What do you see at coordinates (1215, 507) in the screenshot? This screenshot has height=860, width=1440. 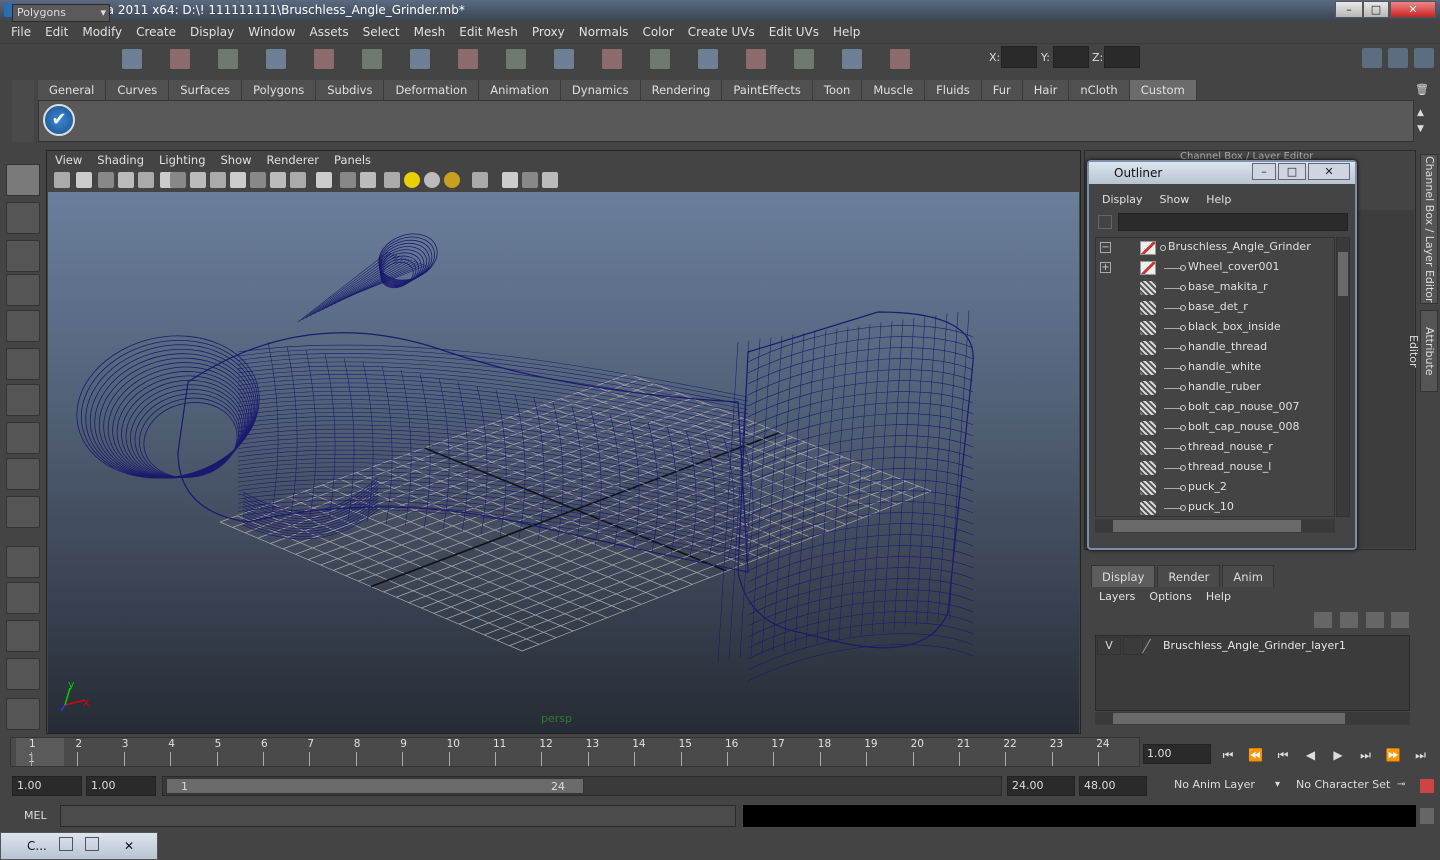 I see `outliner-item: puck_10` at bounding box center [1215, 507].